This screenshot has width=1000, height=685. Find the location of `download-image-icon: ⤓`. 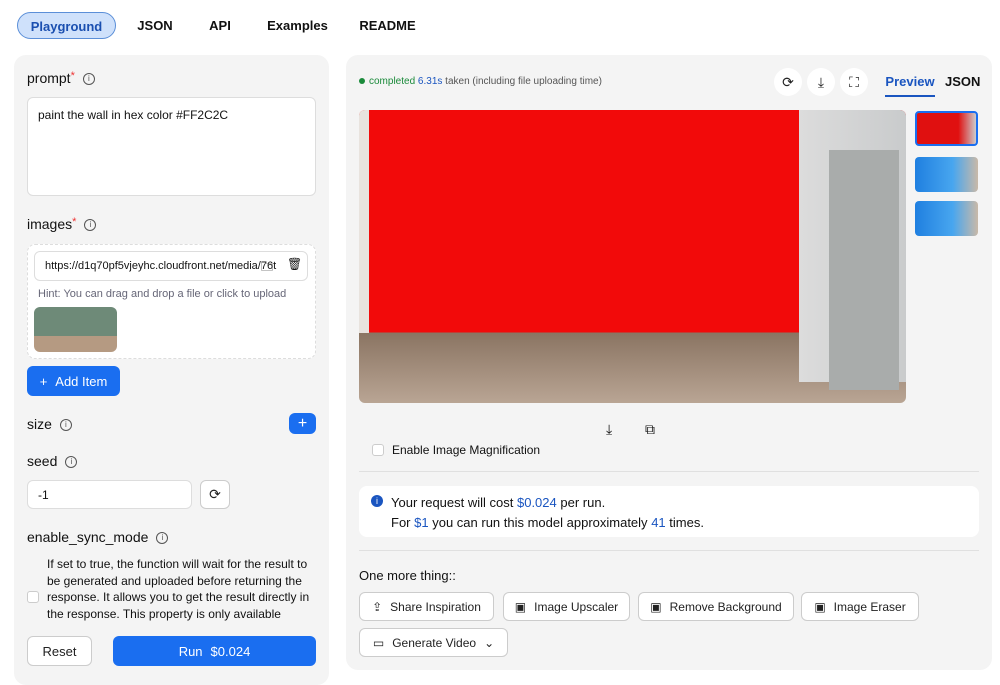

download-image-icon: ⤓ is located at coordinates (609, 429).